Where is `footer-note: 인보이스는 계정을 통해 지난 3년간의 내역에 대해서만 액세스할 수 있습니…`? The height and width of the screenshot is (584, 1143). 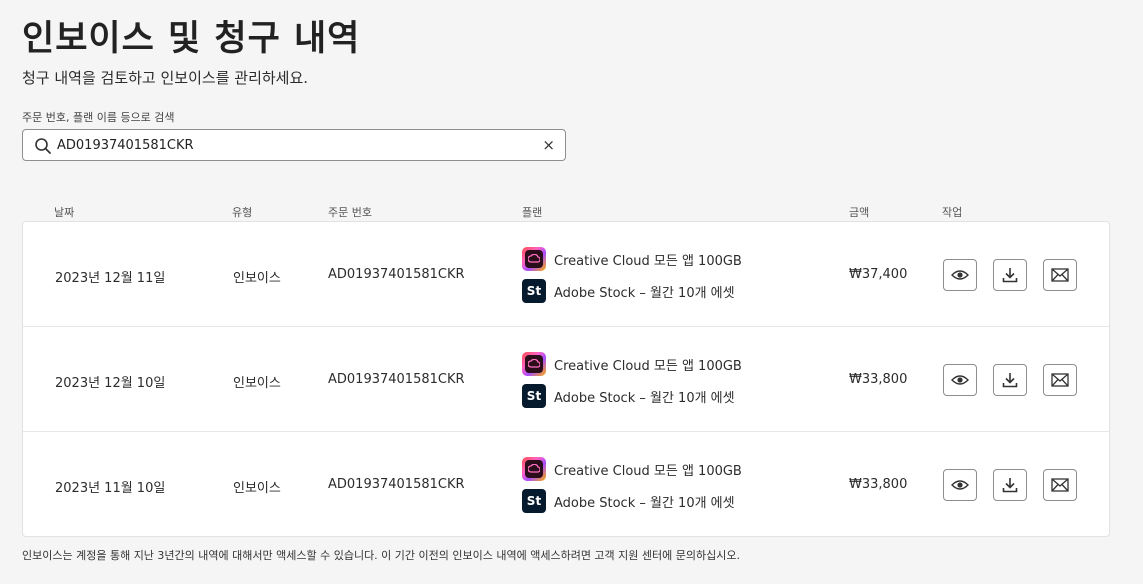
footer-note: 인보이스는 계정을 통해 지난 3년간의 내역에 대해서만 액세스할 수 있습니… is located at coordinates (381, 555).